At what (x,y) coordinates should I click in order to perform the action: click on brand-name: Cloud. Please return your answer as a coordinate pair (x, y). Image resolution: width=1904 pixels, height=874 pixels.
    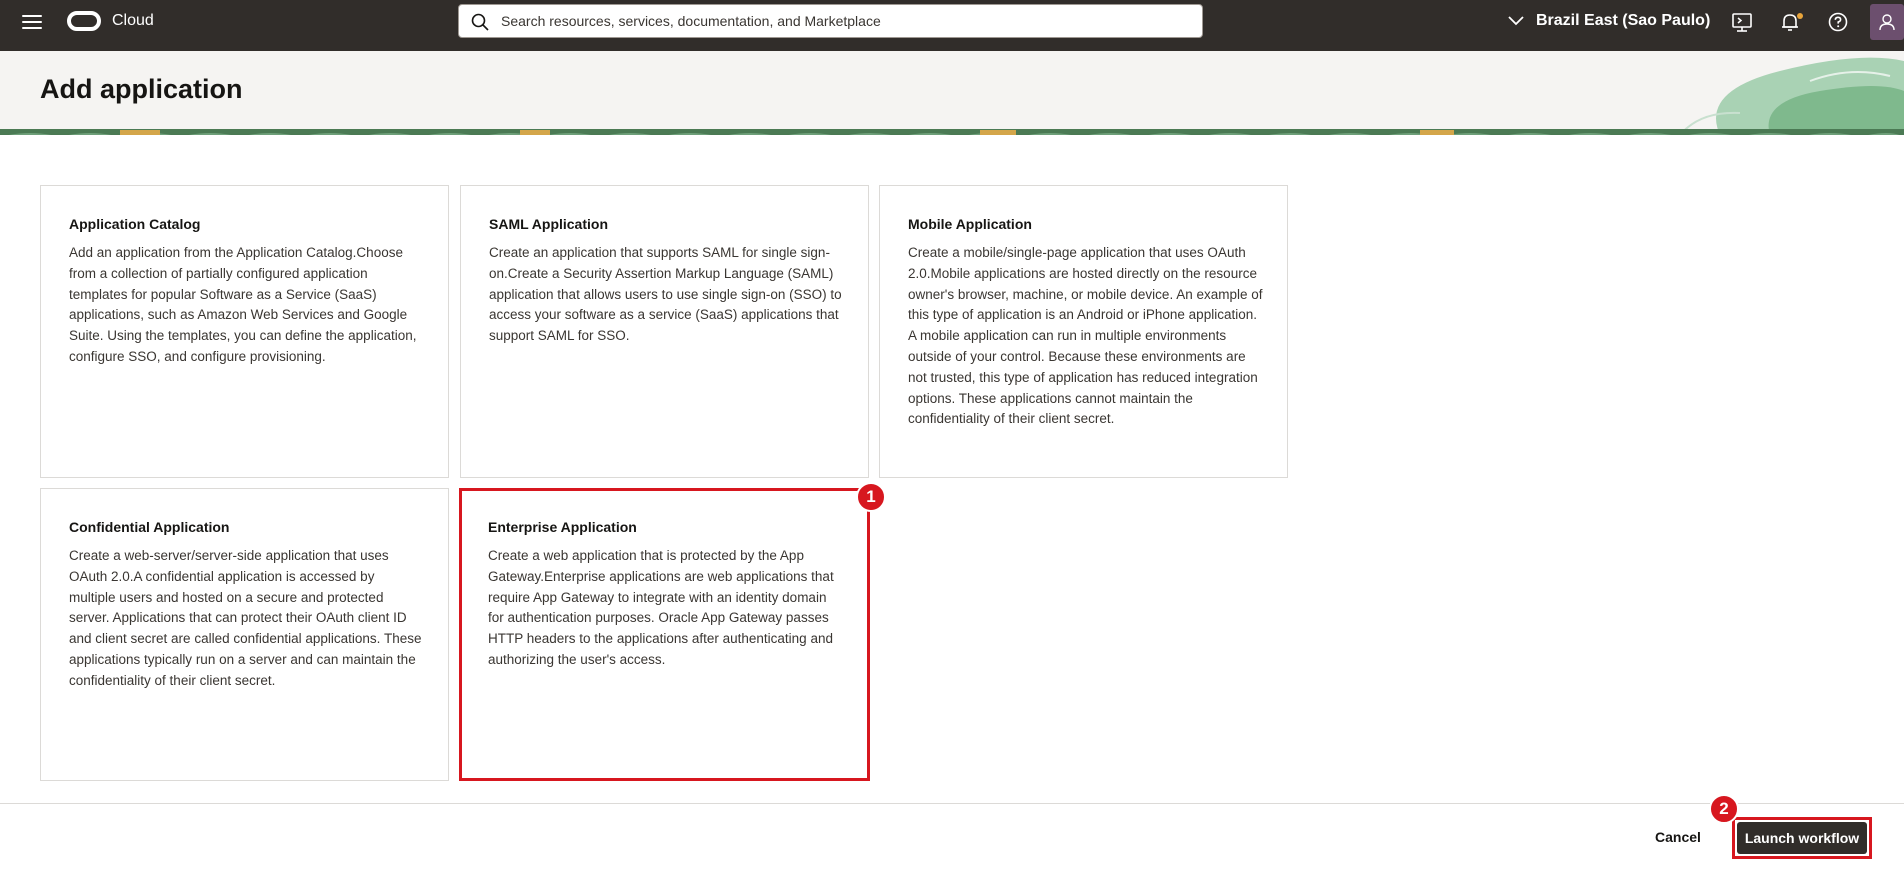
    Looking at the image, I should click on (133, 21).